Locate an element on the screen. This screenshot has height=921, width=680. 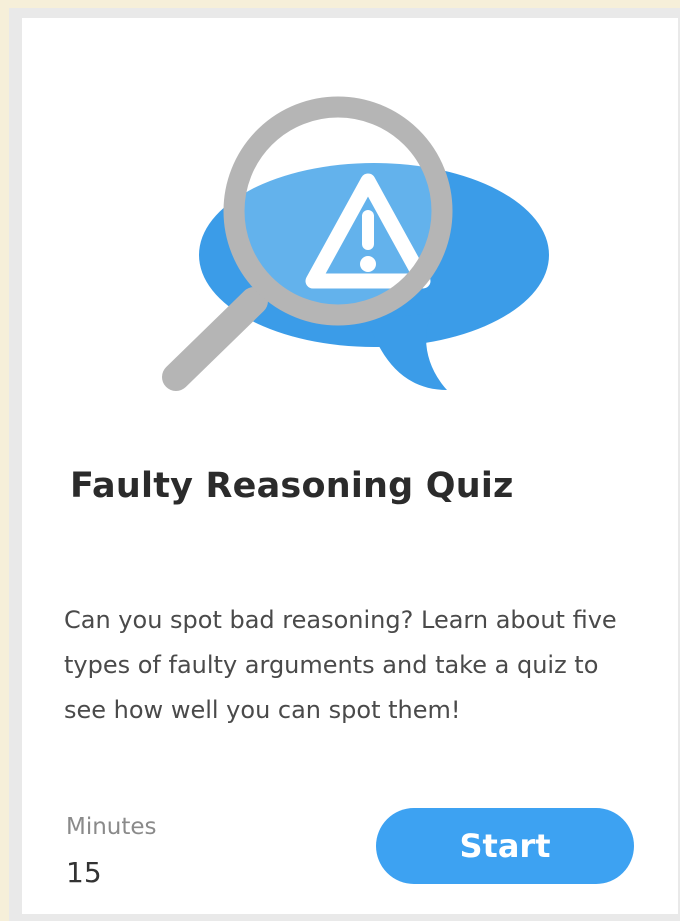
magnifier-handle-icon is located at coordinates (215, 339).